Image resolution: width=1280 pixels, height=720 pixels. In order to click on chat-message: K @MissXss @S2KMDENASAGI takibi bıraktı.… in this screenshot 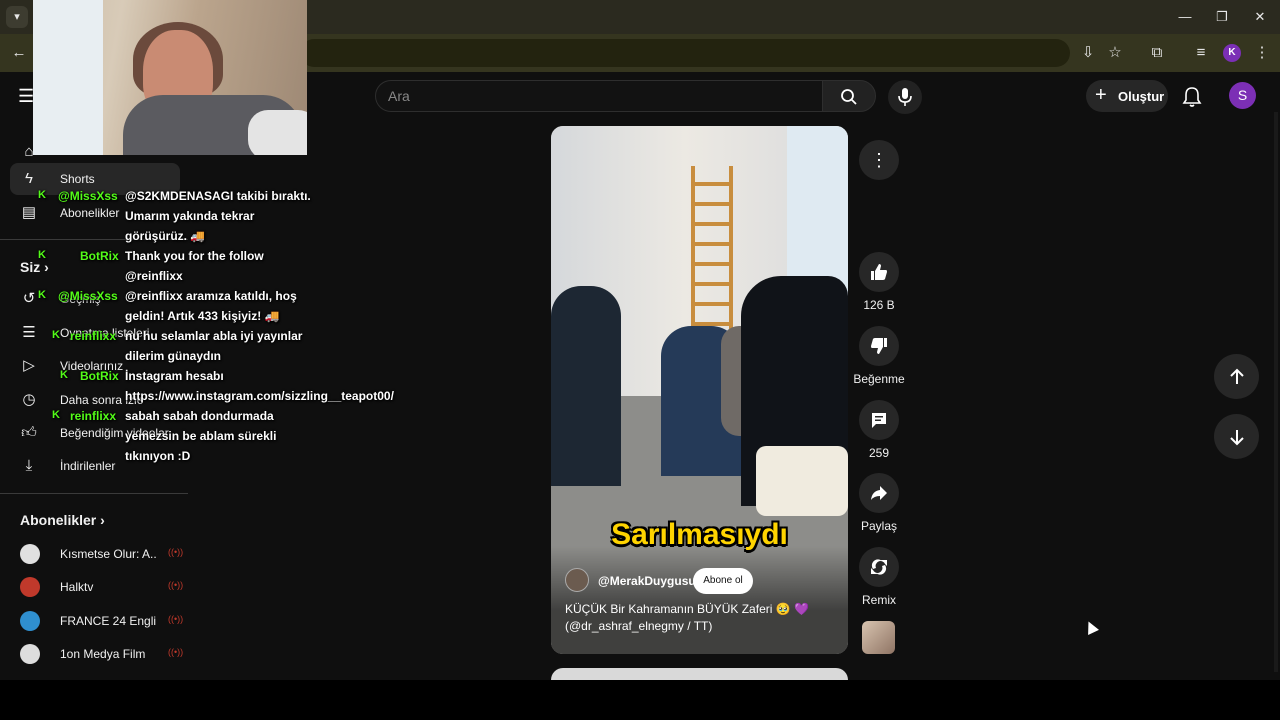, I will do `click(178, 216)`.